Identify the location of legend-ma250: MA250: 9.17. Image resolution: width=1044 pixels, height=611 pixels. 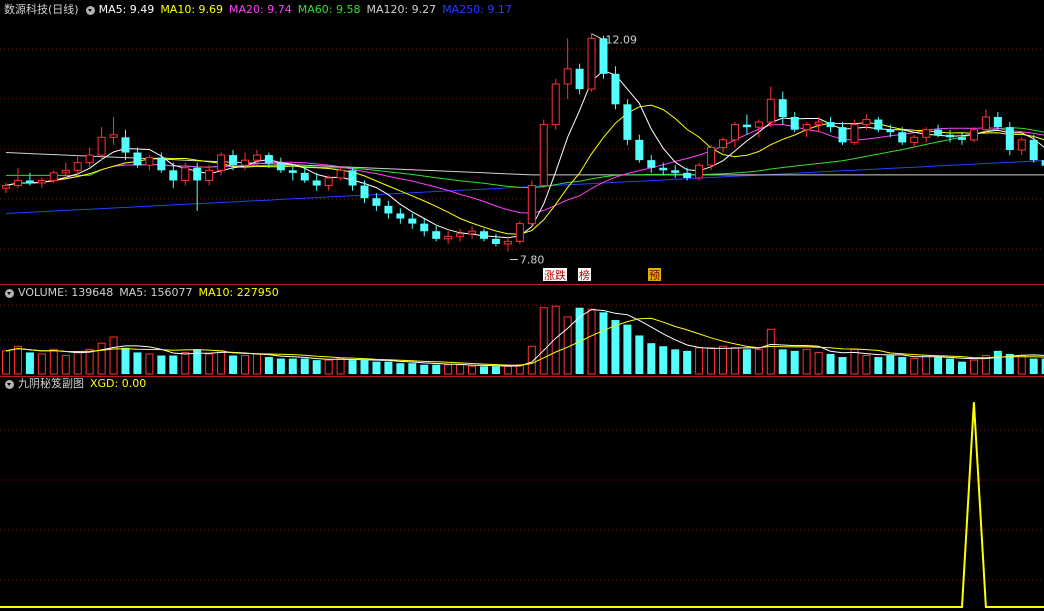
(477, 9).